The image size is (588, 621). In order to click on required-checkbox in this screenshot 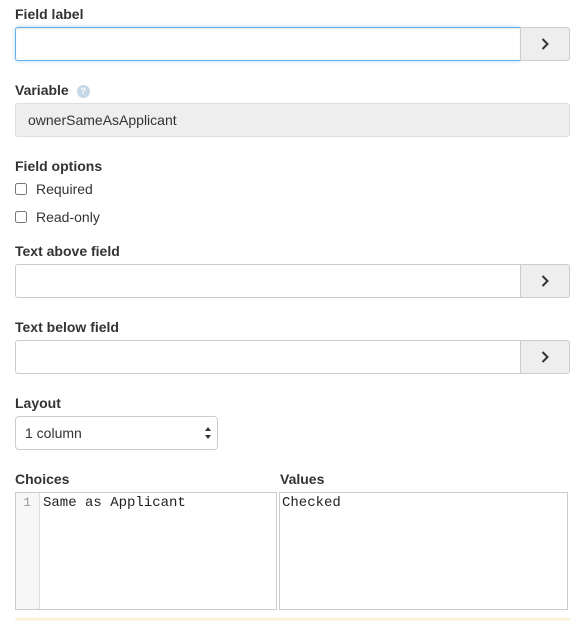, I will do `click(21, 189)`.